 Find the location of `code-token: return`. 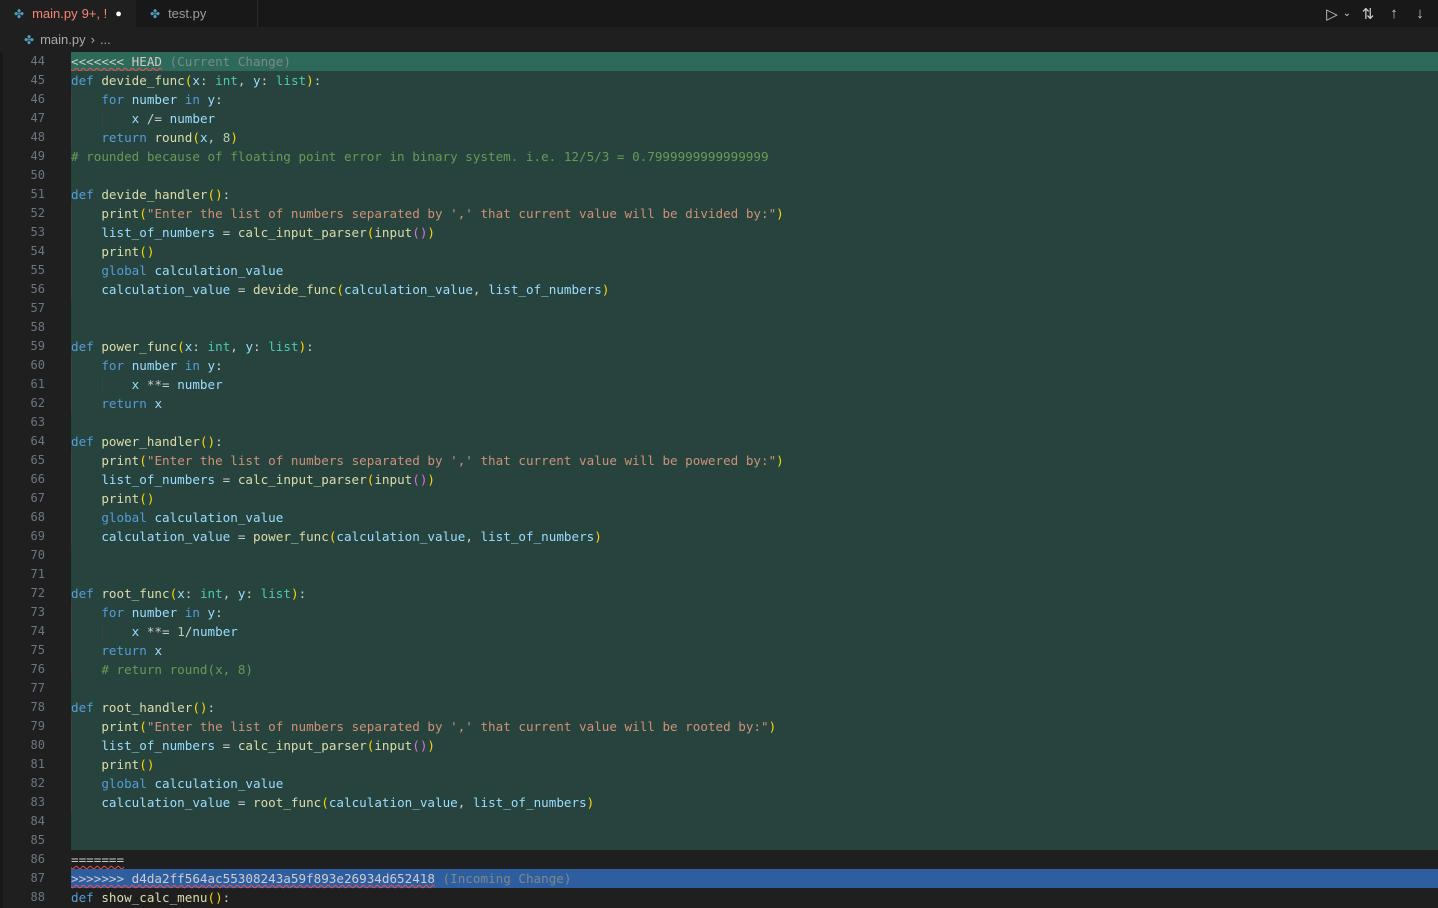

code-token: return is located at coordinates (124, 137).